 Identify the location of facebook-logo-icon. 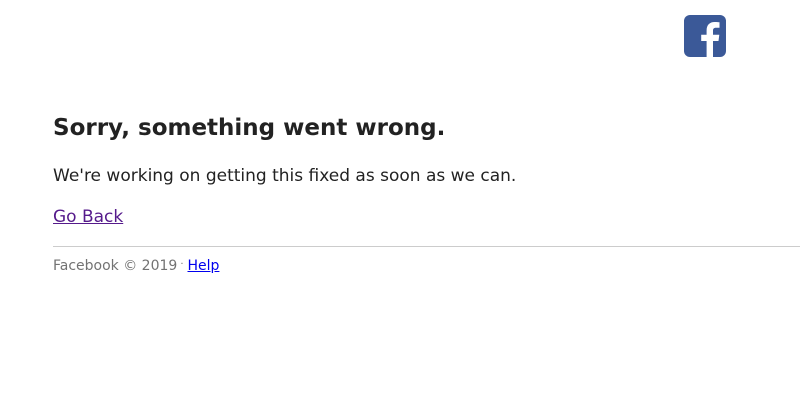
(705, 36).